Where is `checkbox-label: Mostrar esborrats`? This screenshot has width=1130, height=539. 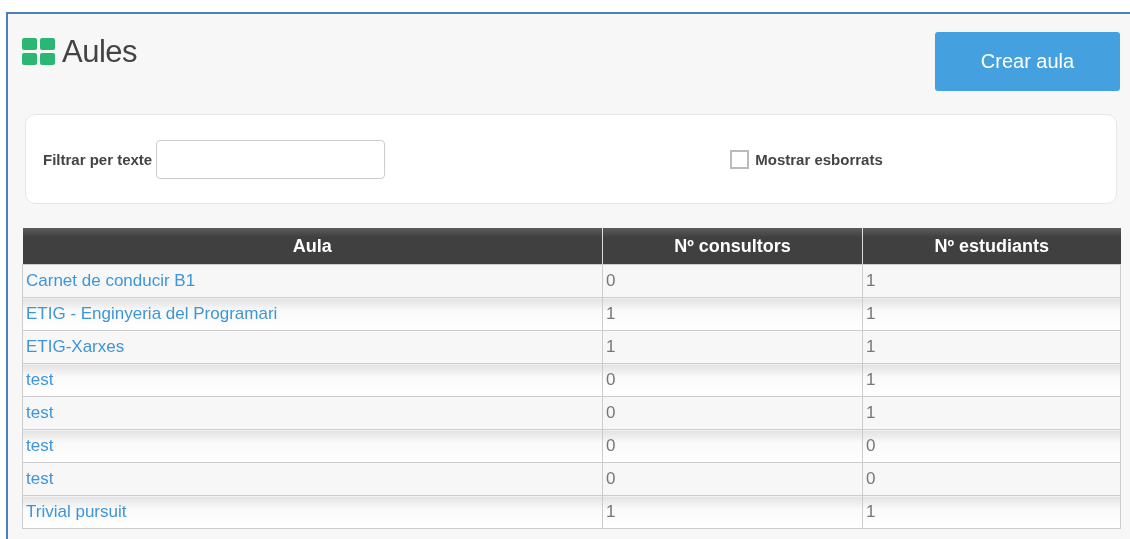 checkbox-label: Mostrar esborrats is located at coordinates (819, 159).